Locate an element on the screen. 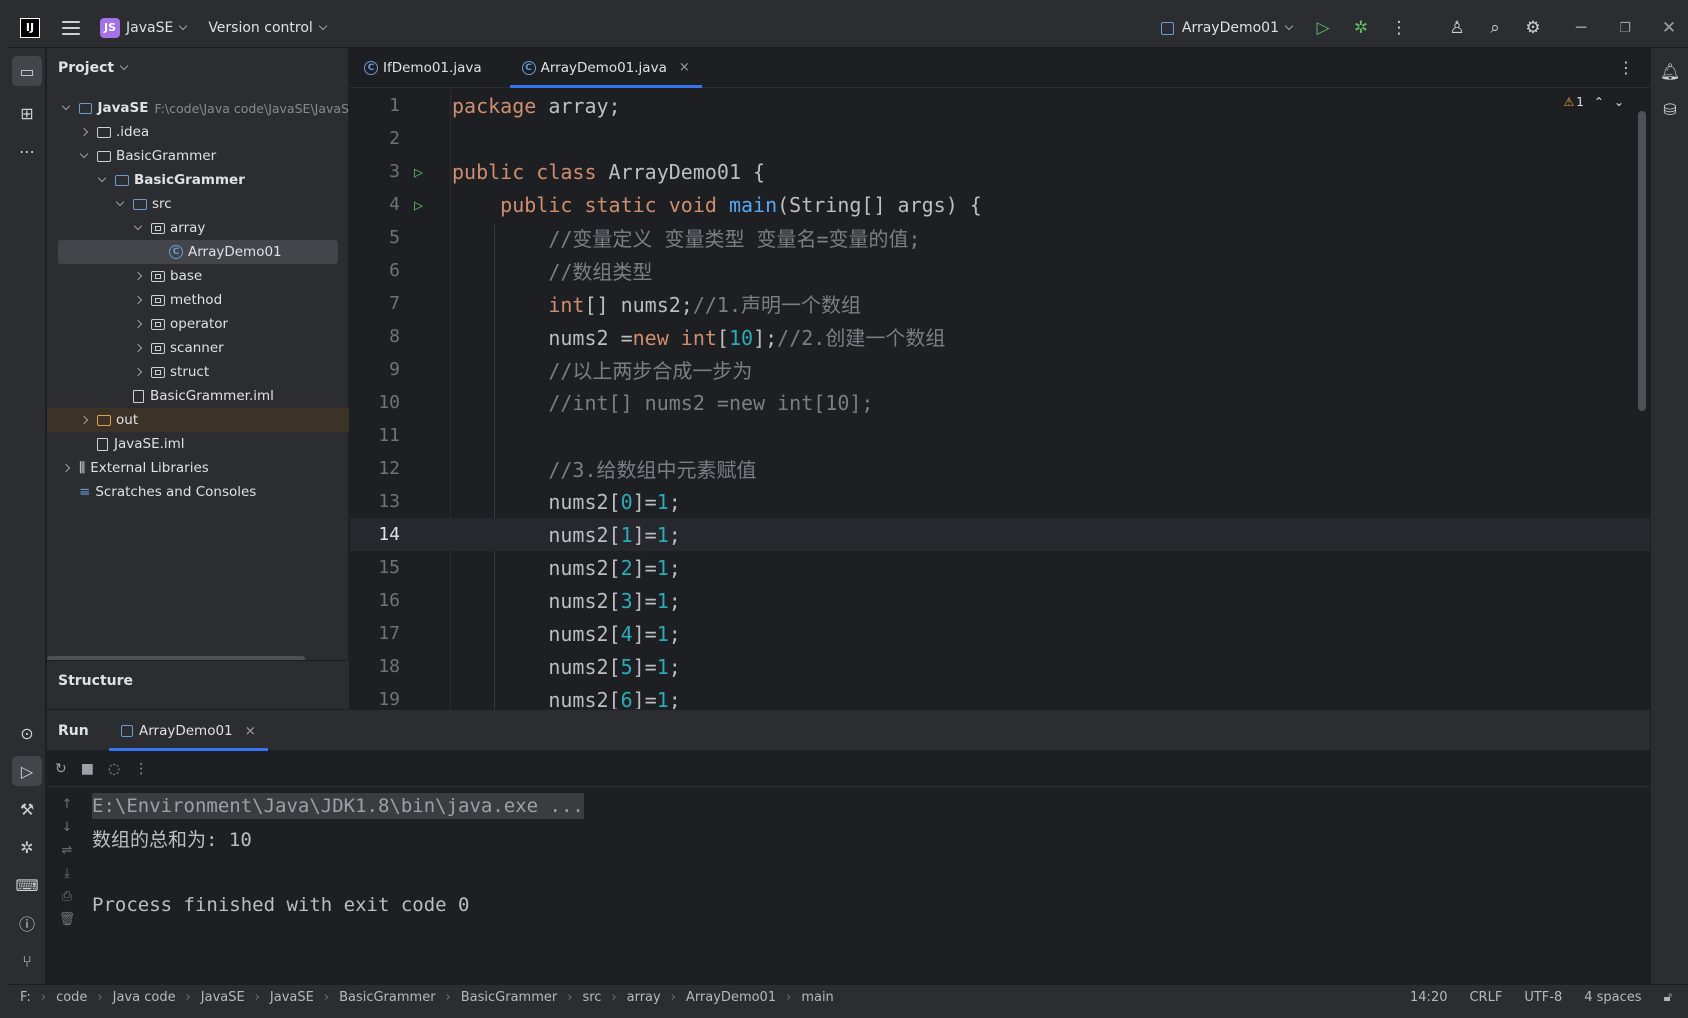 This screenshot has width=1688, height=1018. tree-item: array is located at coordinates (198, 228).